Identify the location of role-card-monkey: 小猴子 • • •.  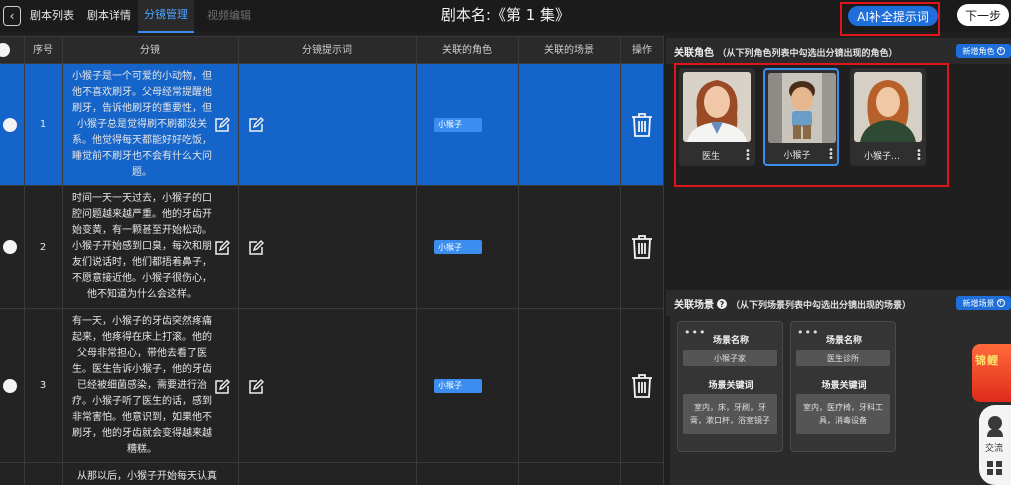
(801, 117).